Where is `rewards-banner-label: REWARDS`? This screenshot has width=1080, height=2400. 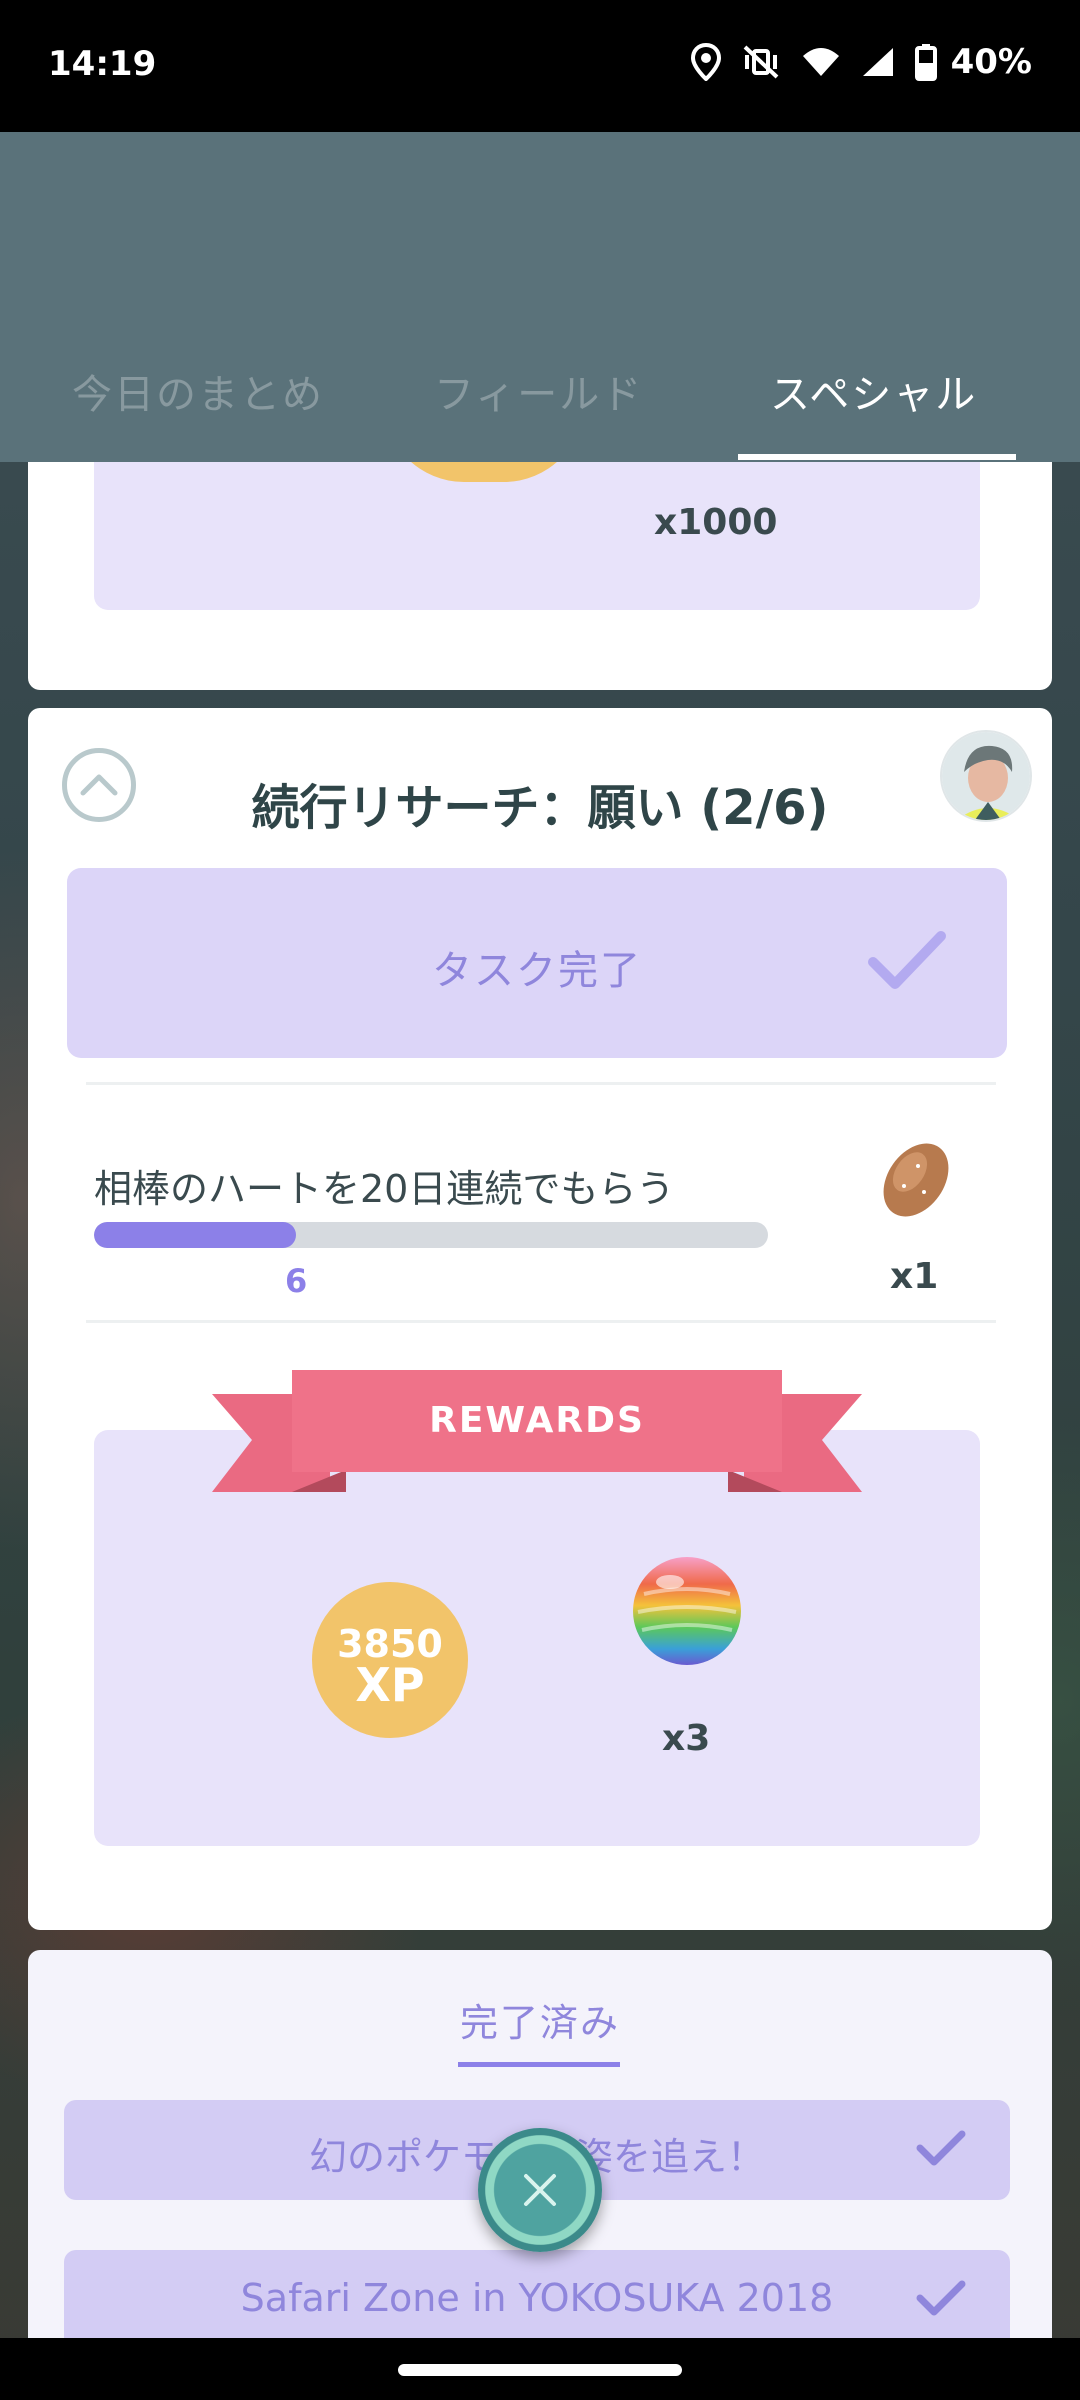 rewards-banner-label: REWARDS is located at coordinates (537, 1420).